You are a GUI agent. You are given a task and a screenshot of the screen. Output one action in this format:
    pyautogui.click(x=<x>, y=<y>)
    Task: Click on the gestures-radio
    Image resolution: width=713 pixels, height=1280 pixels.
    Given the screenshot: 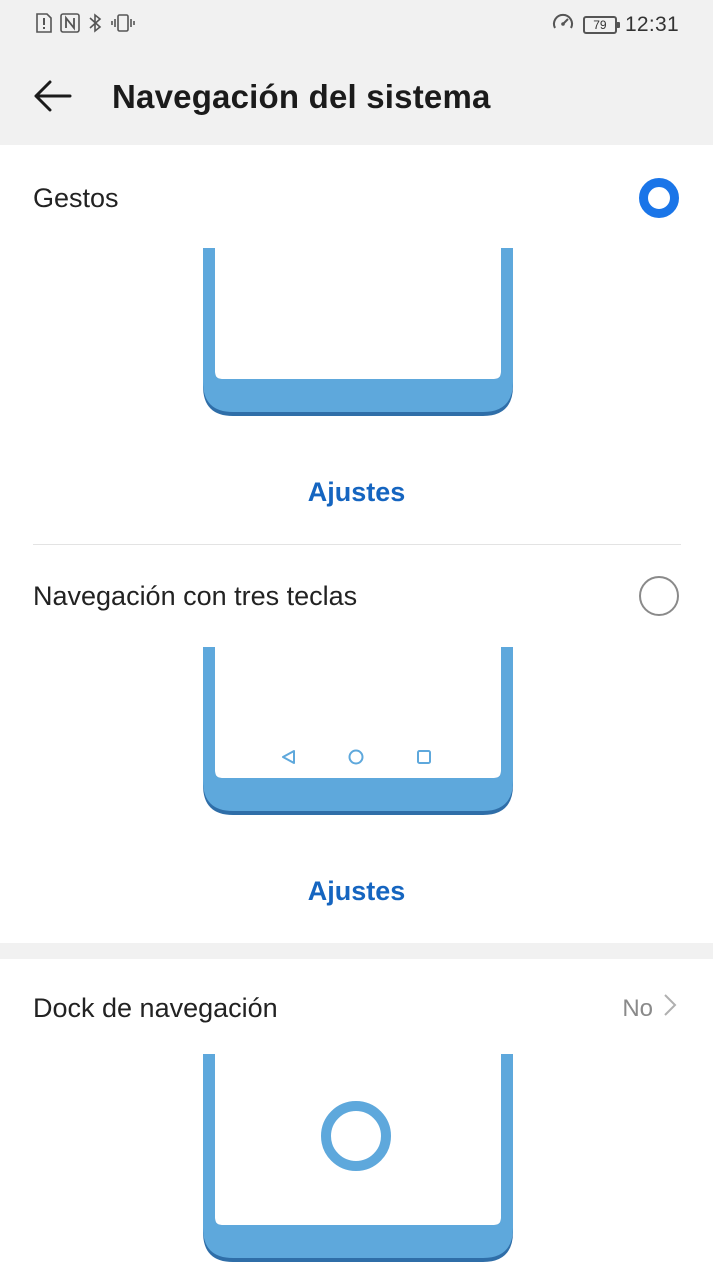 What is the action you would take?
    pyautogui.click(x=659, y=198)
    